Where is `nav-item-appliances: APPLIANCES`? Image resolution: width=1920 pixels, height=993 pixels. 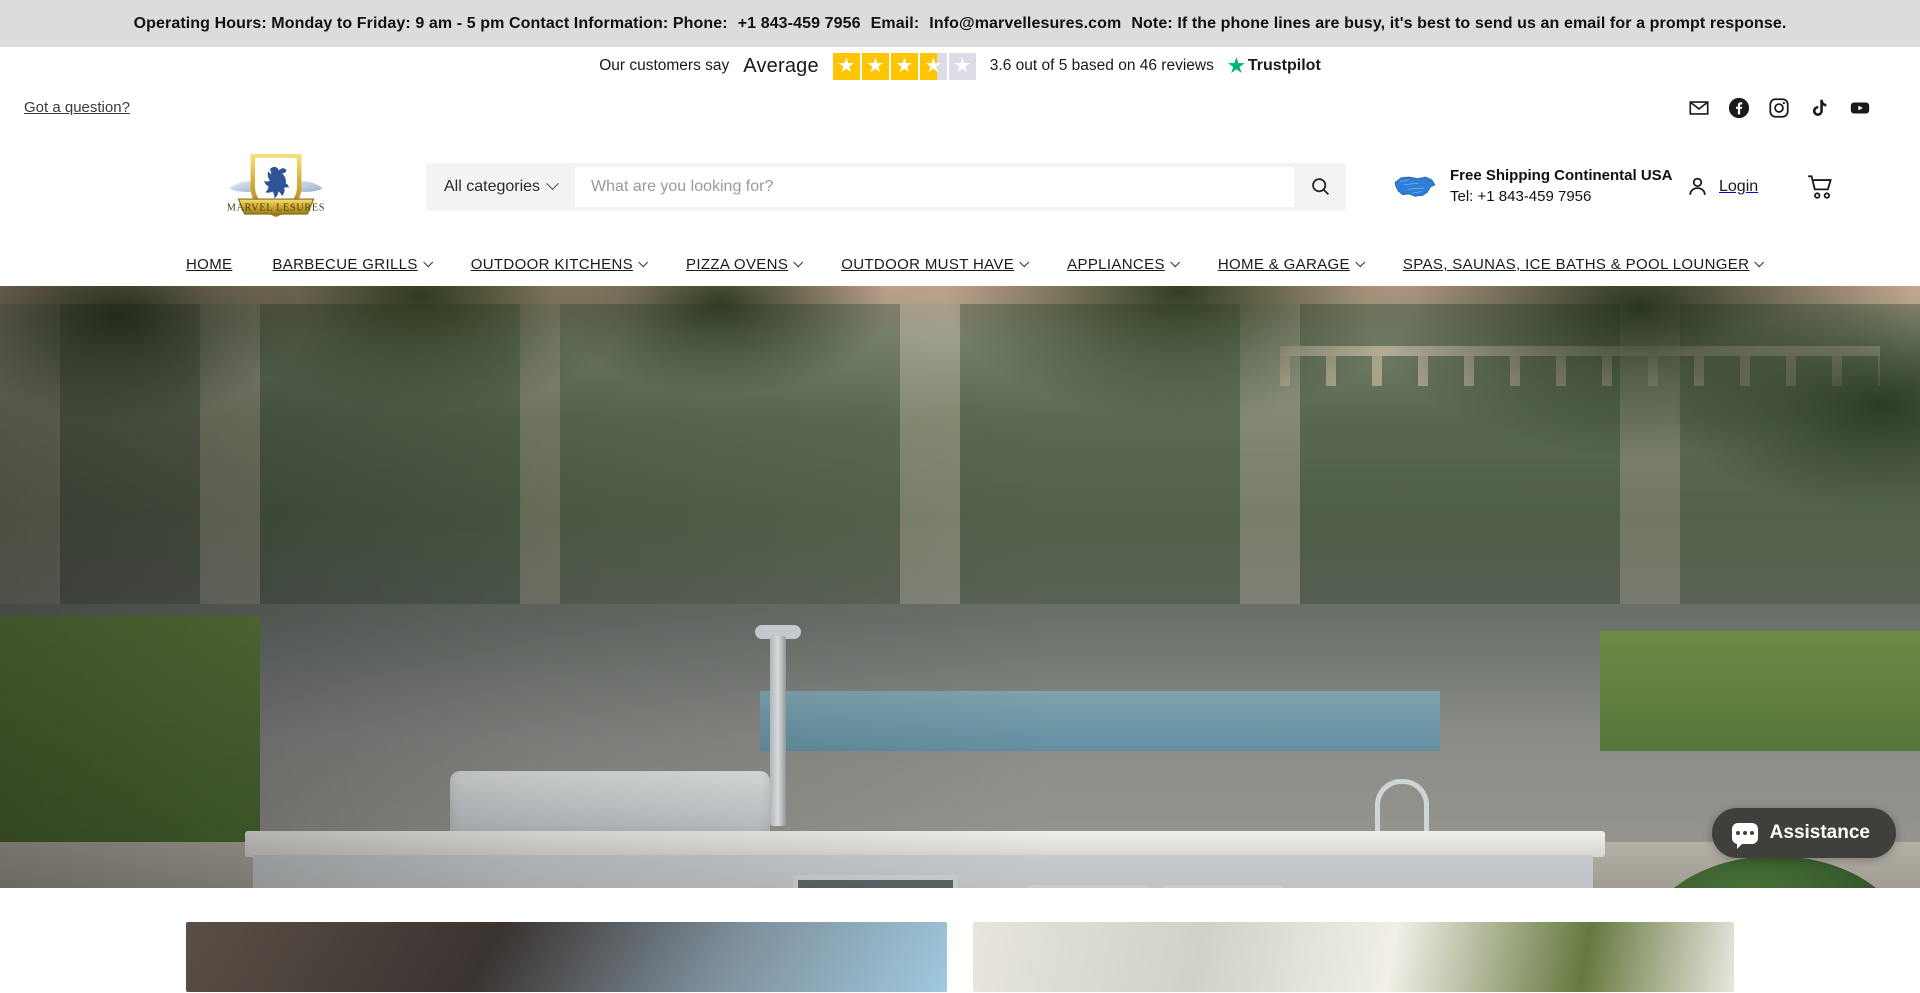 nav-item-appliances: APPLIANCES is located at coordinates (1122, 264).